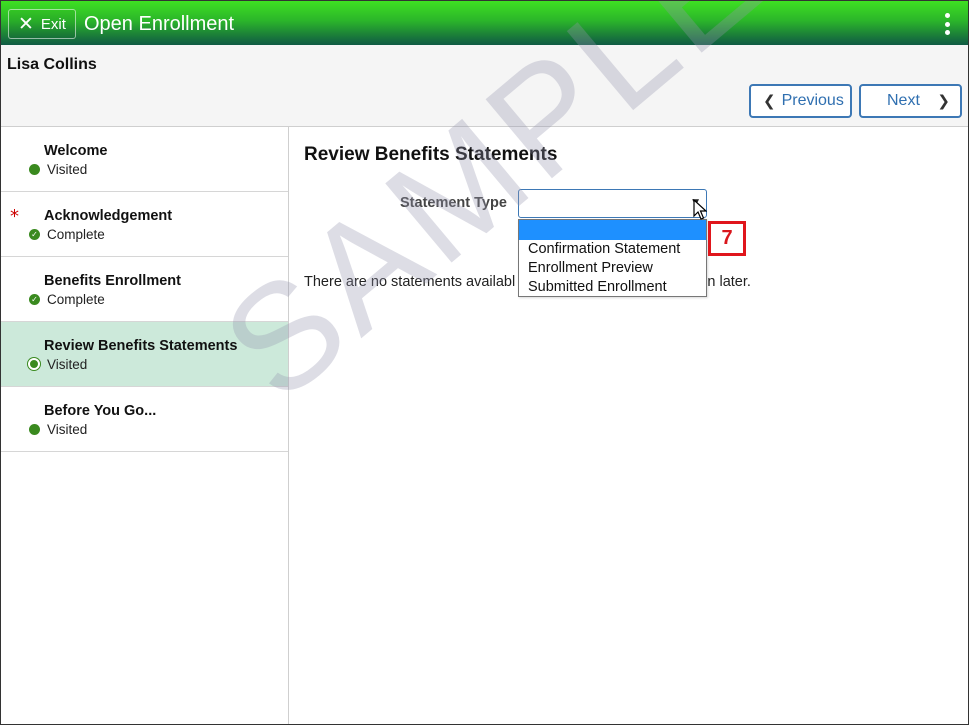  Describe the element at coordinates (144, 159) in the screenshot. I see `step-welcome: Welcome Visited` at that location.